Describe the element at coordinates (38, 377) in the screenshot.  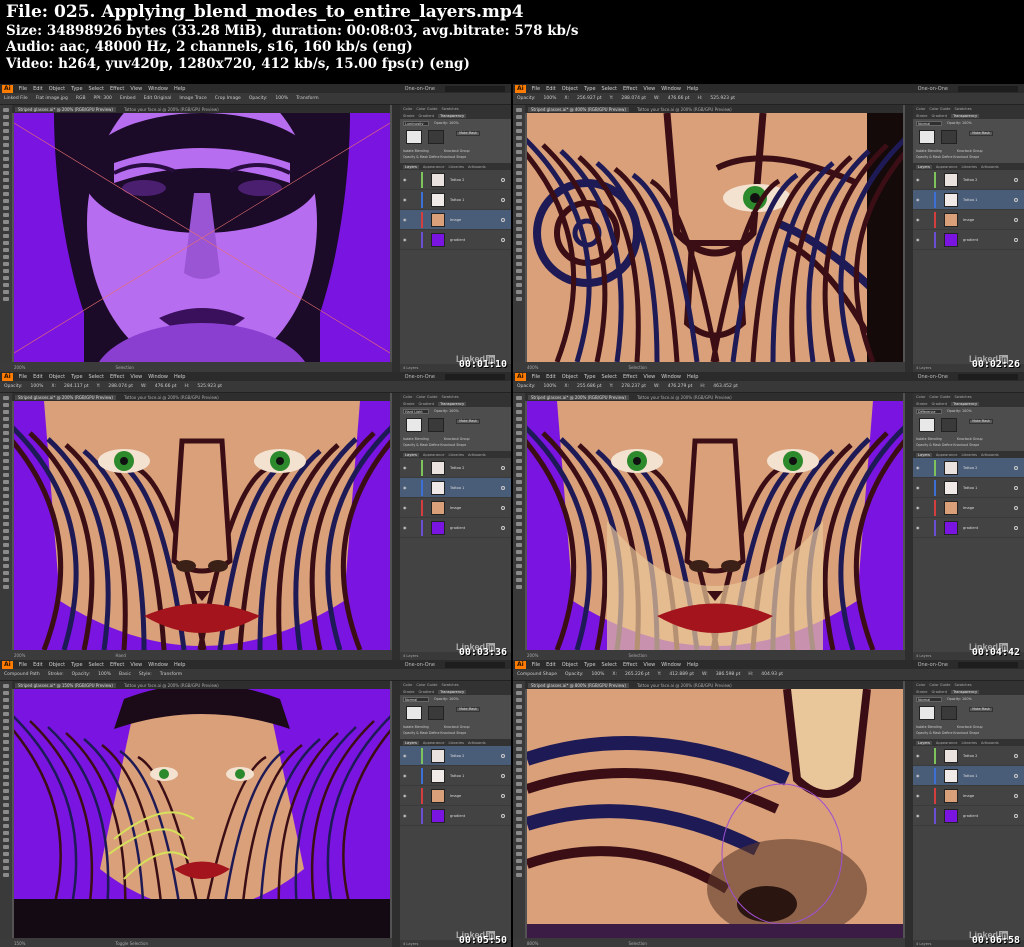
I see `menu-edit: Edit` at that location.